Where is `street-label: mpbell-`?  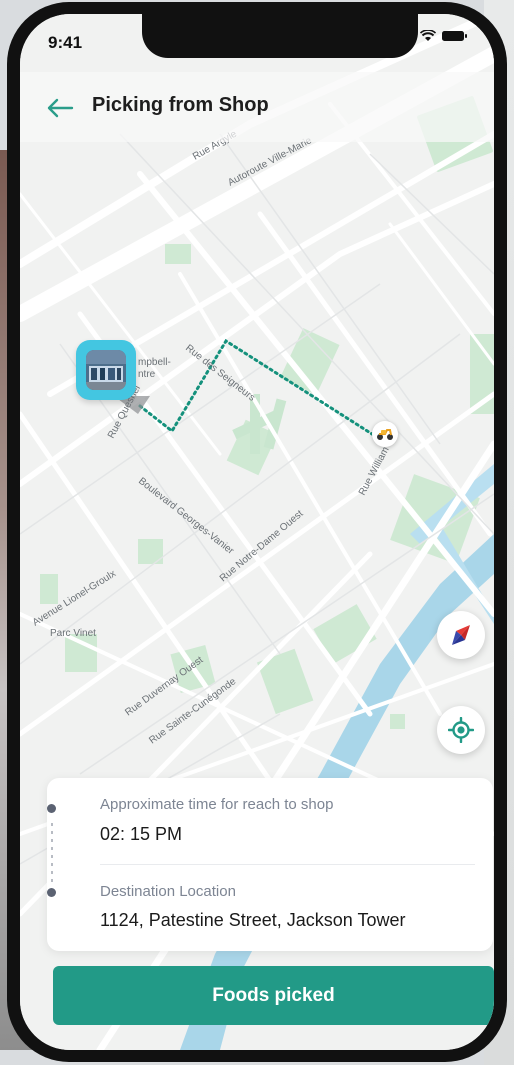
street-label: mpbell- is located at coordinates (154, 362).